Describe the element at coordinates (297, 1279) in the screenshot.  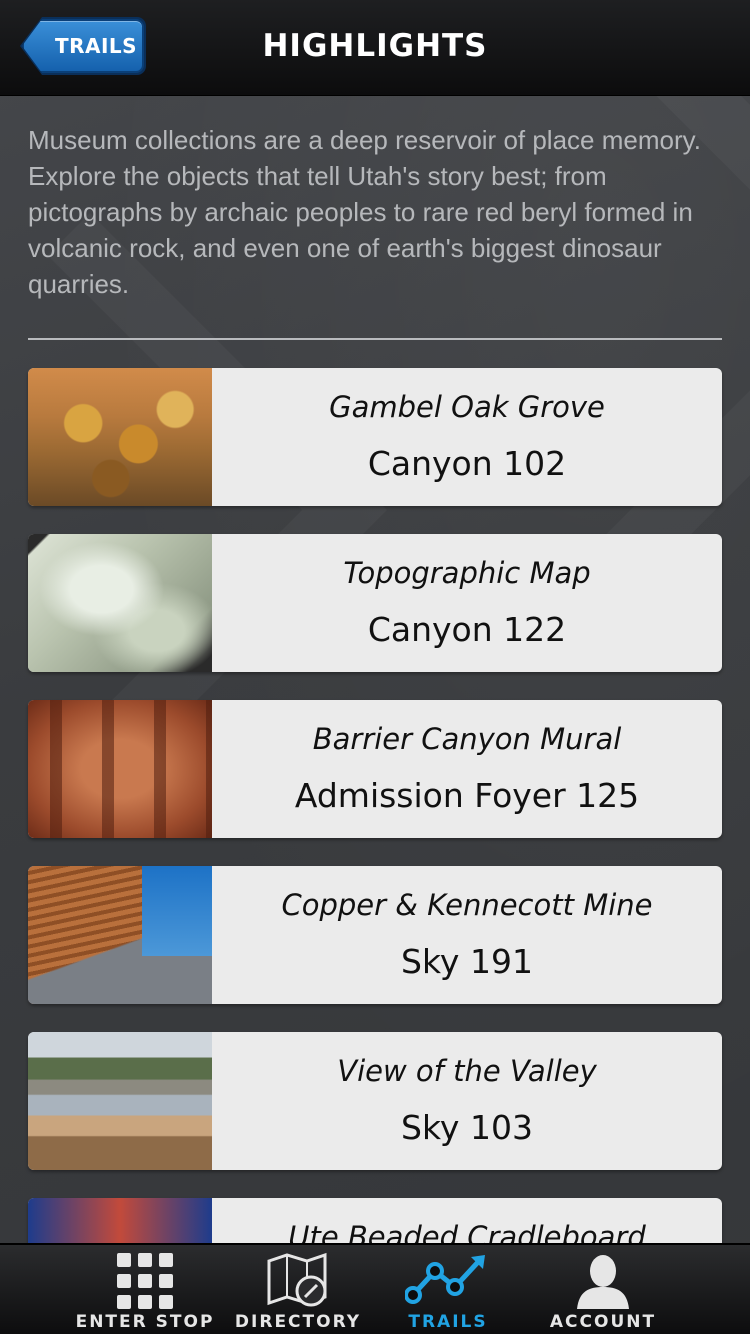
I see `map-compass-icon` at that location.